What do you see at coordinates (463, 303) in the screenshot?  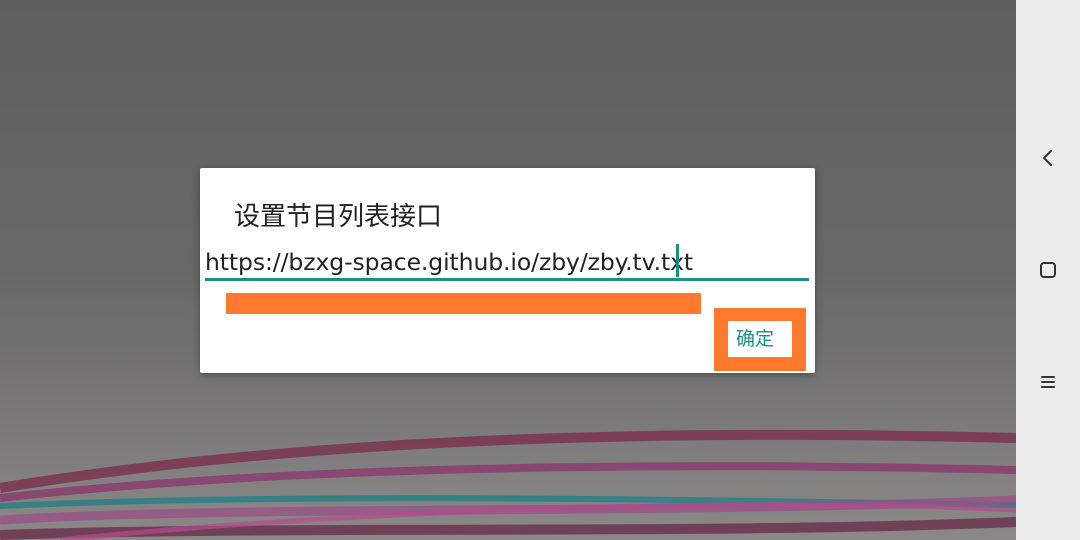 I see `redaction-bar` at bounding box center [463, 303].